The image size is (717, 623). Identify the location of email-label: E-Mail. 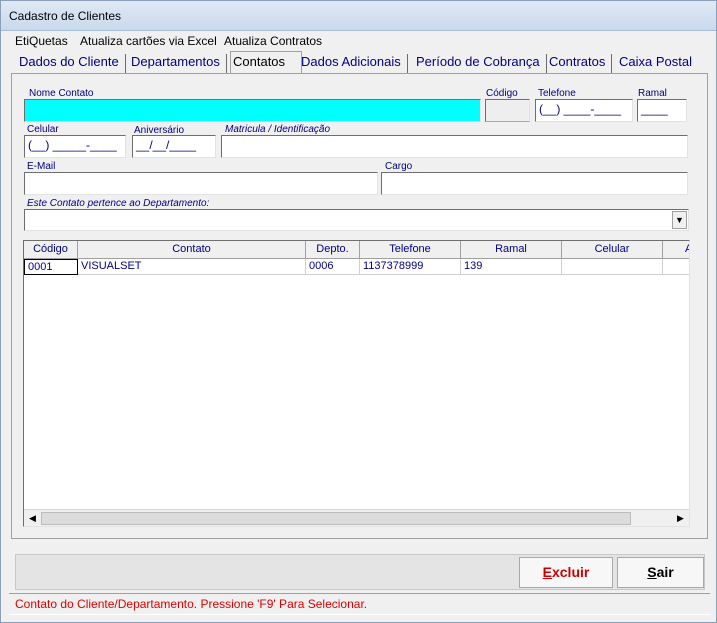
(41, 166).